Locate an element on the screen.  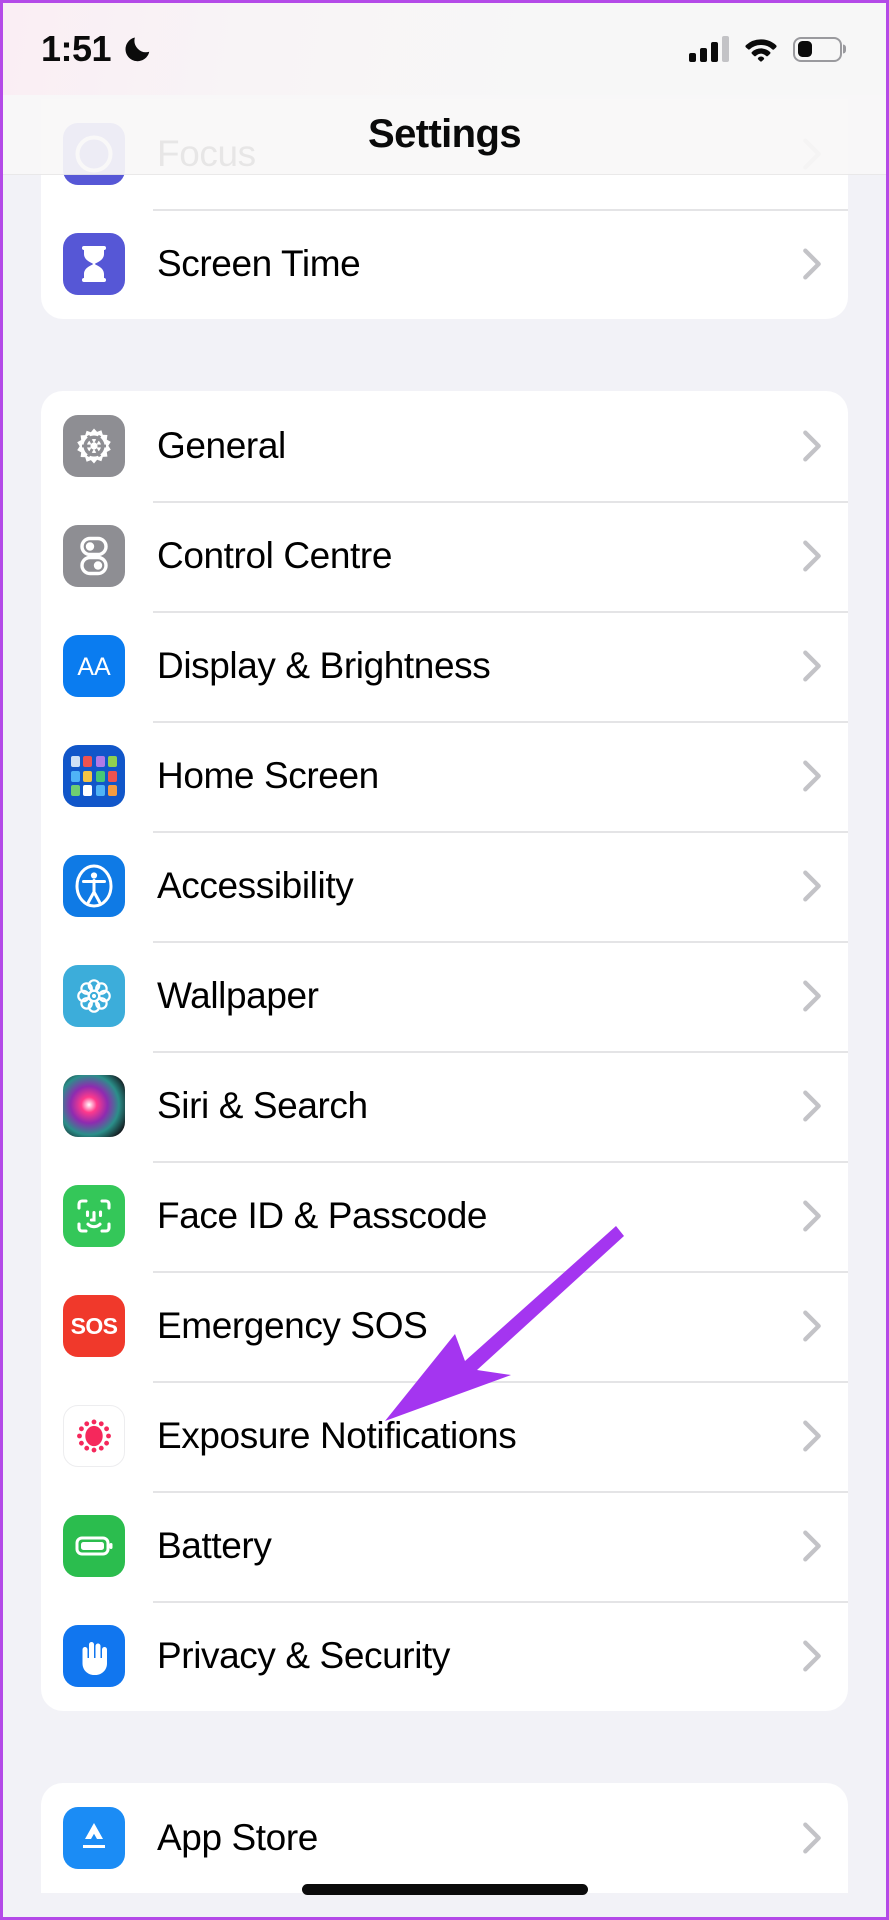
face-id-icon is located at coordinates (94, 1216).